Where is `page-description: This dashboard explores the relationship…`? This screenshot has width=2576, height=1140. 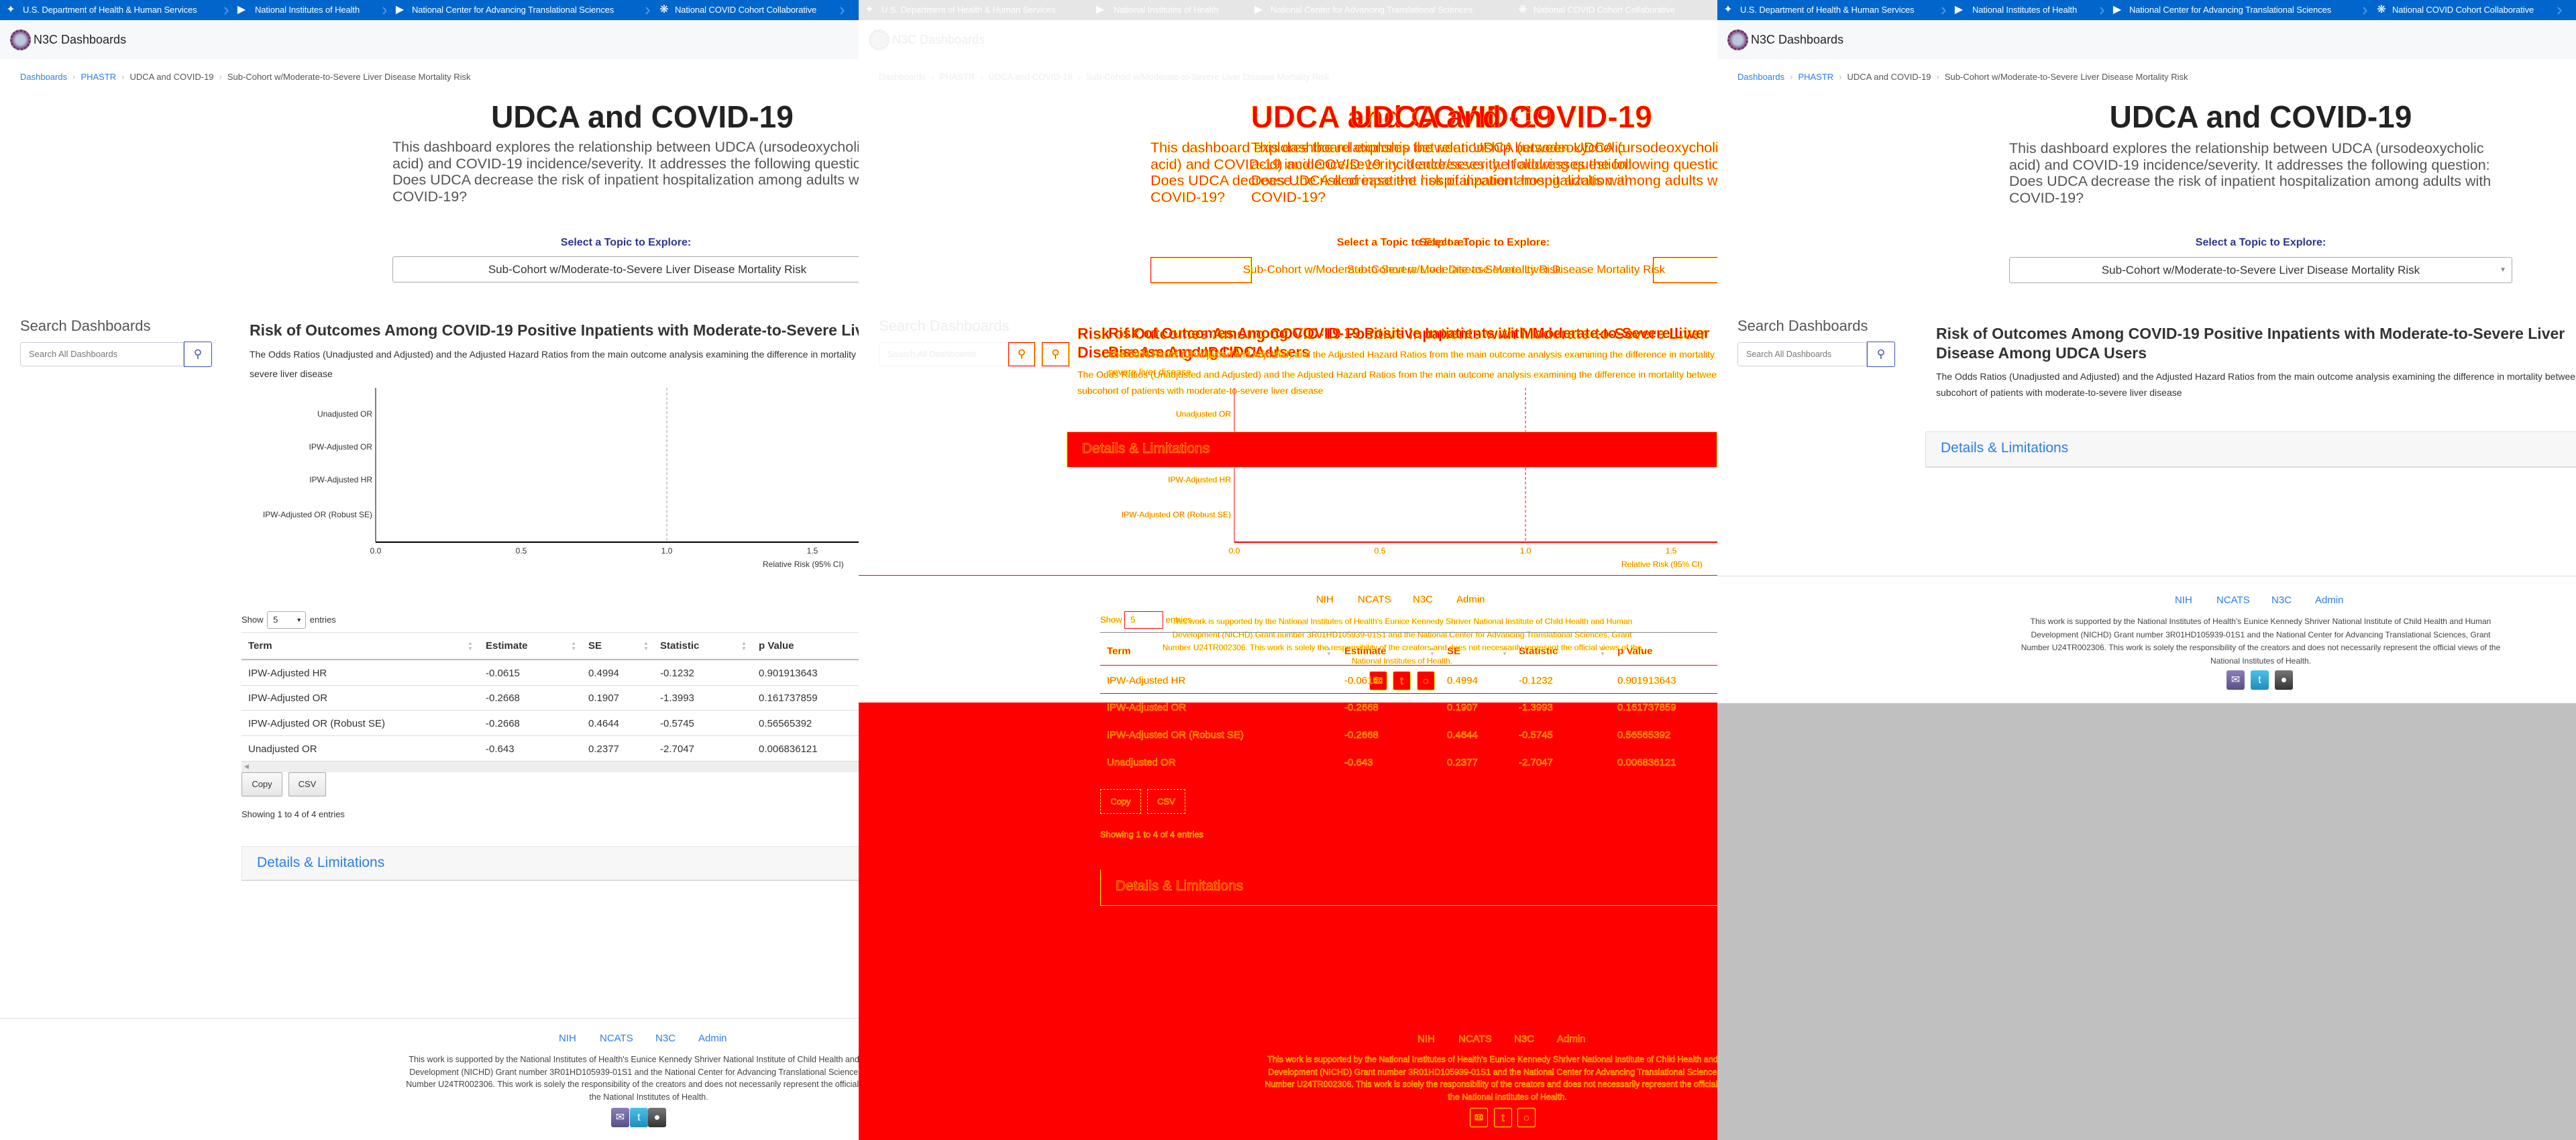
page-description: This dashboard explores the relationship… is located at coordinates (625, 172).